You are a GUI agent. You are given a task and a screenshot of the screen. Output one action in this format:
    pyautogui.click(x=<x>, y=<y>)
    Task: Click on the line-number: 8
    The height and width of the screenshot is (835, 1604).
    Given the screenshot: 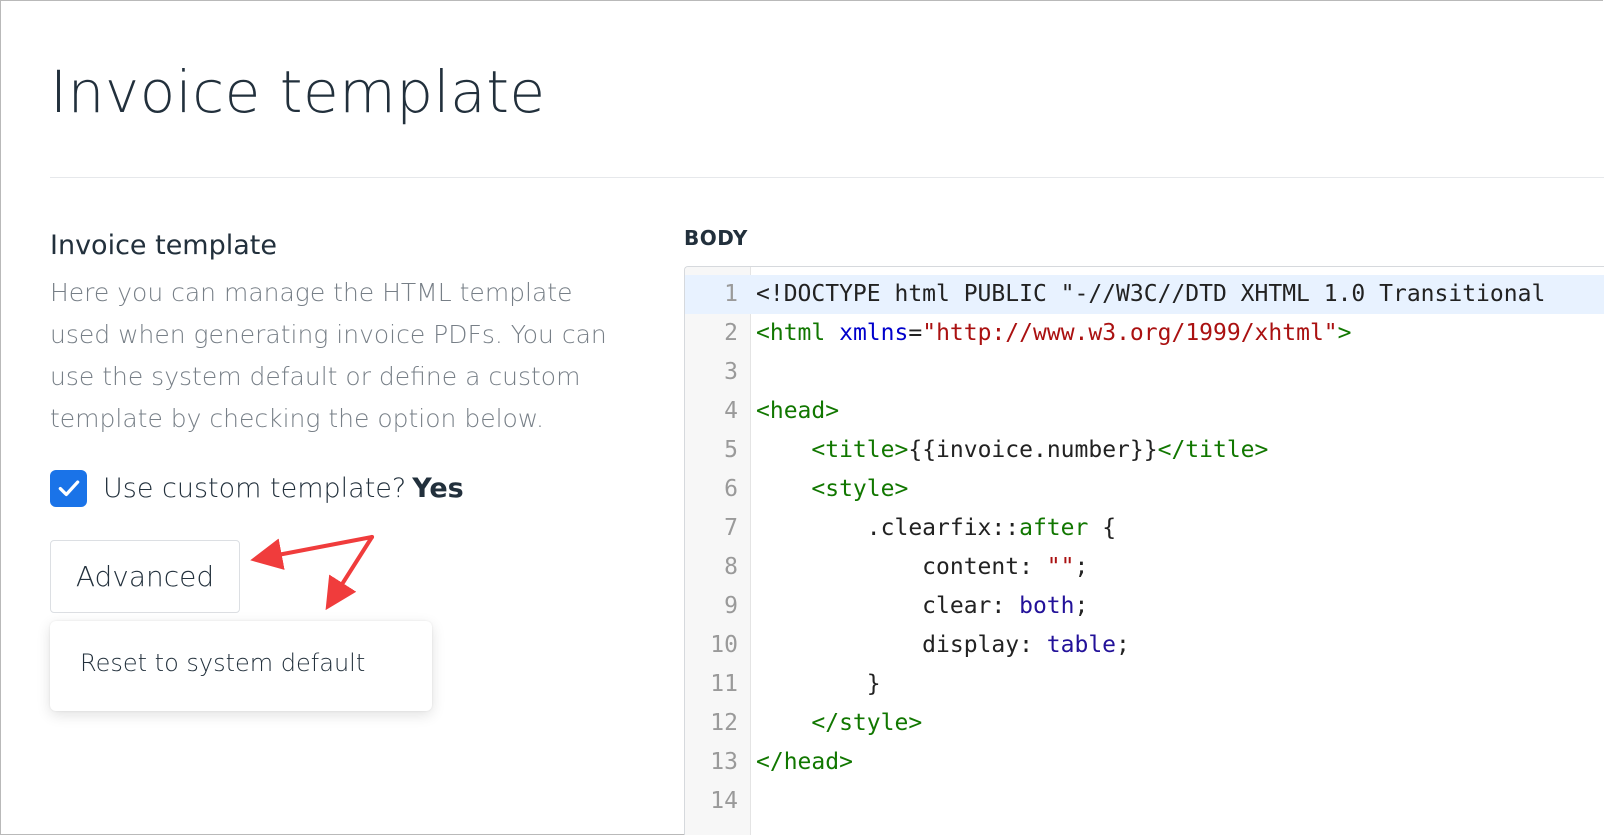 What is the action you would take?
    pyautogui.click(x=731, y=567)
    